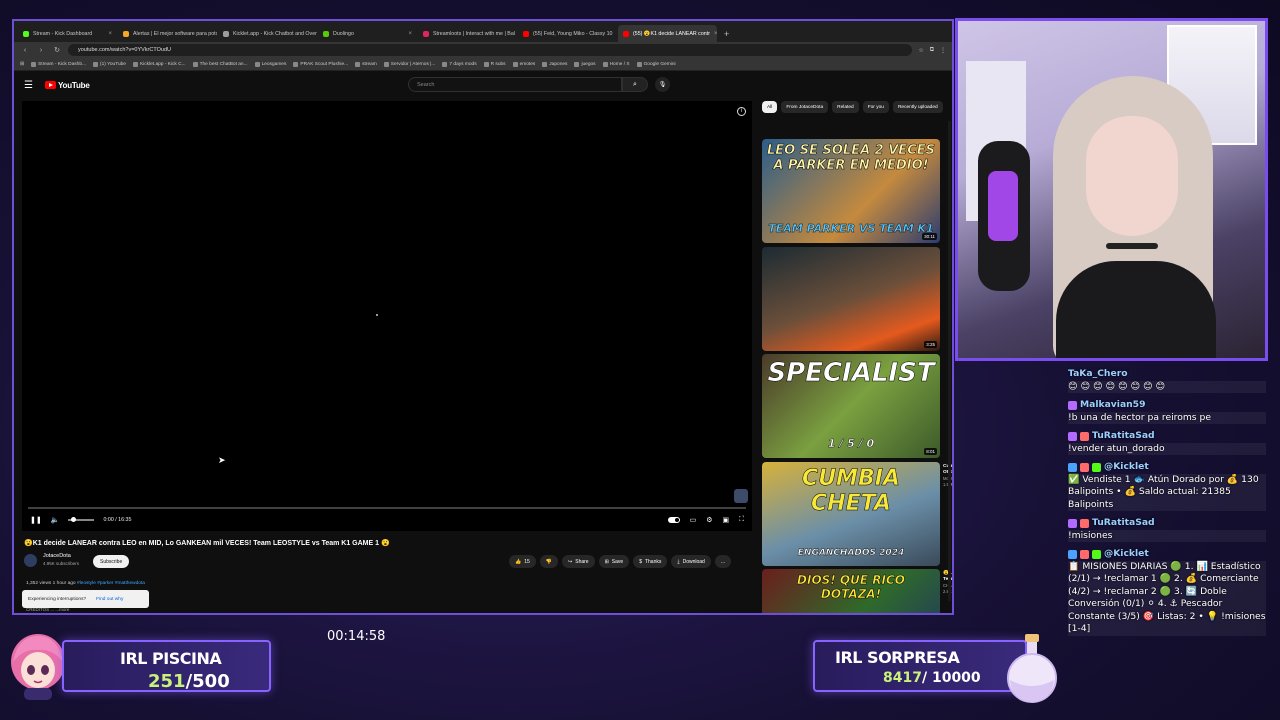  Describe the element at coordinates (932, 50) in the screenshot. I see `extensions-icon: ⧉` at that location.